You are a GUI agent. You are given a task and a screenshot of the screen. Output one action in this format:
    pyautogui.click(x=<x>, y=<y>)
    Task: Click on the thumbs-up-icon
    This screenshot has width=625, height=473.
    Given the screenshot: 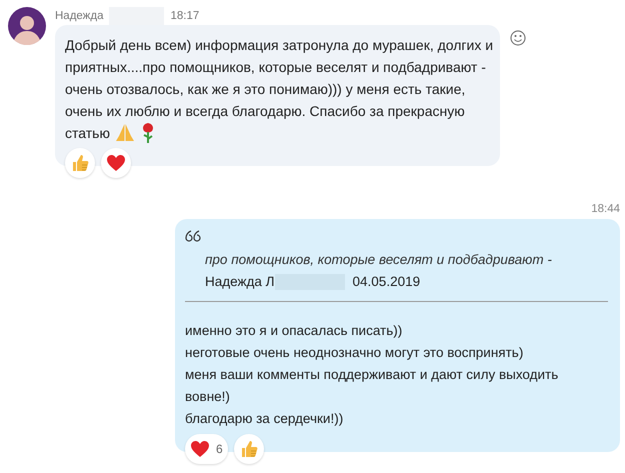 What is the action you would take?
    pyautogui.click(x=80, y=163)
    